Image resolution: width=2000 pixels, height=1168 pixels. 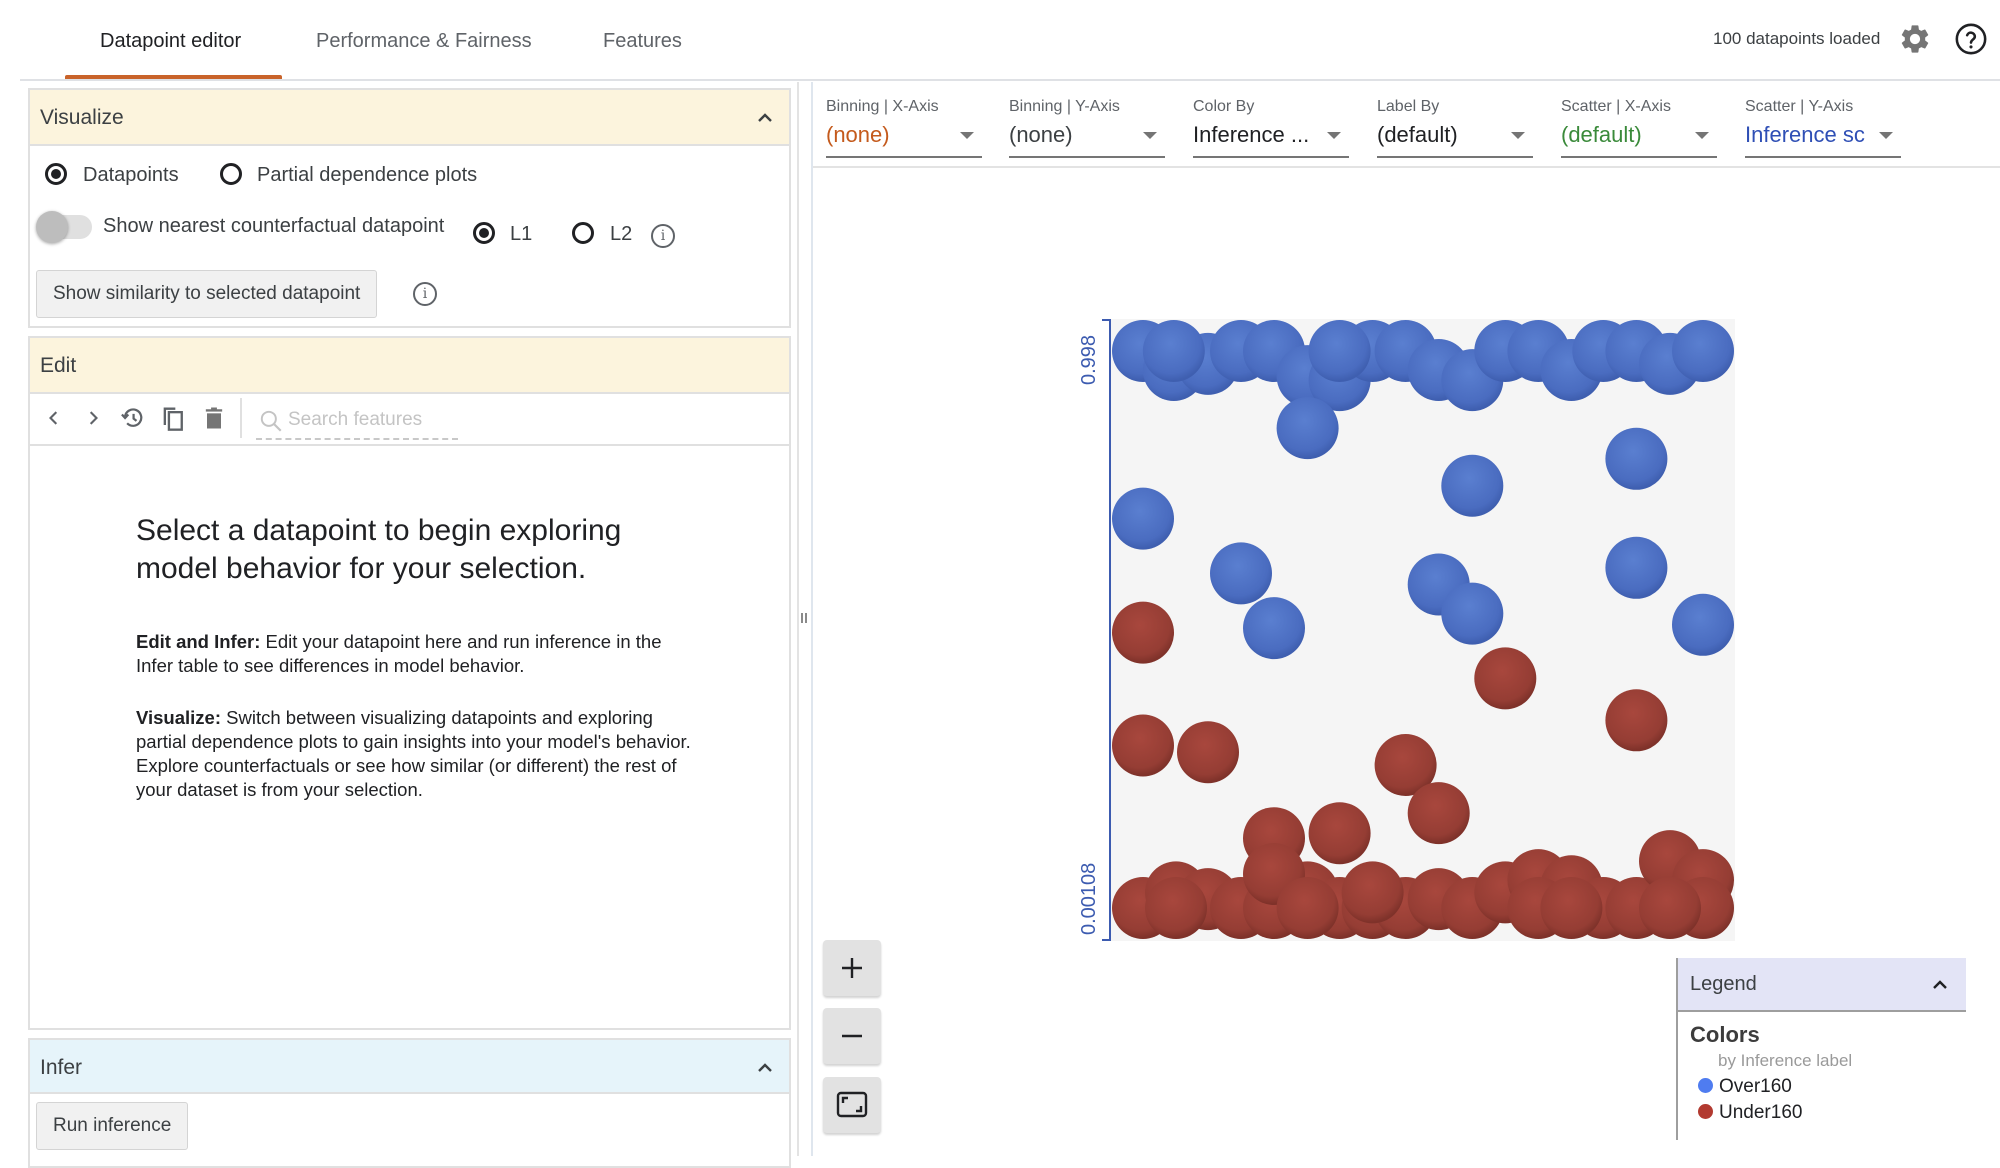 I want to click on delete-icon, so click(x=214, y=418).